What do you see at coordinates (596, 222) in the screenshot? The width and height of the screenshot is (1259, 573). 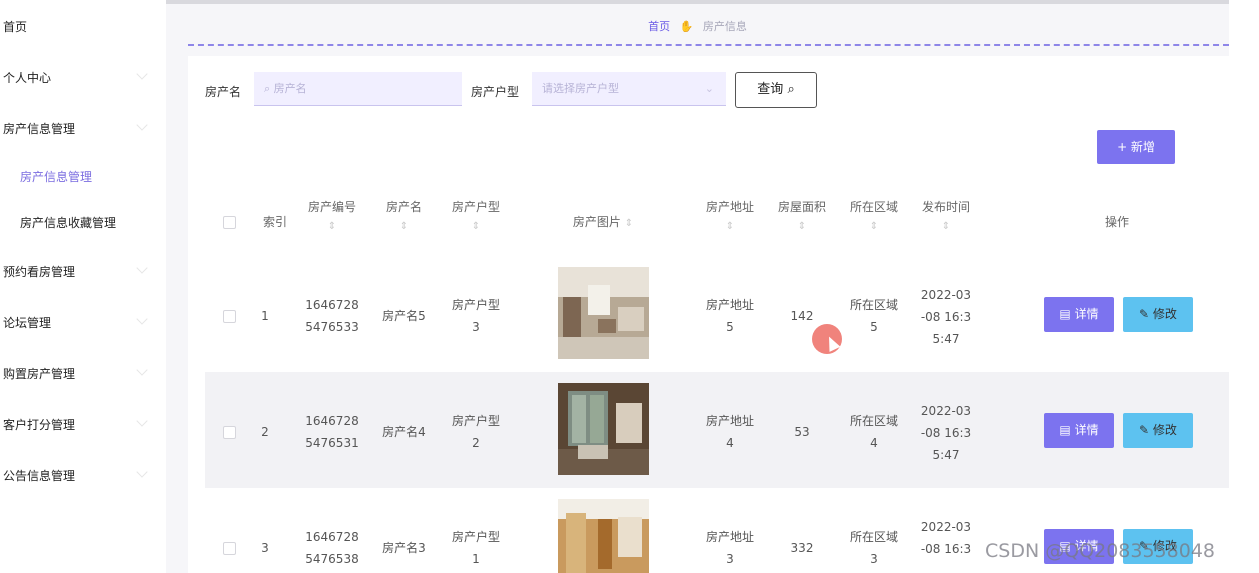 I see `header-image-label: 房产图片` at bounding box center [596, 222].